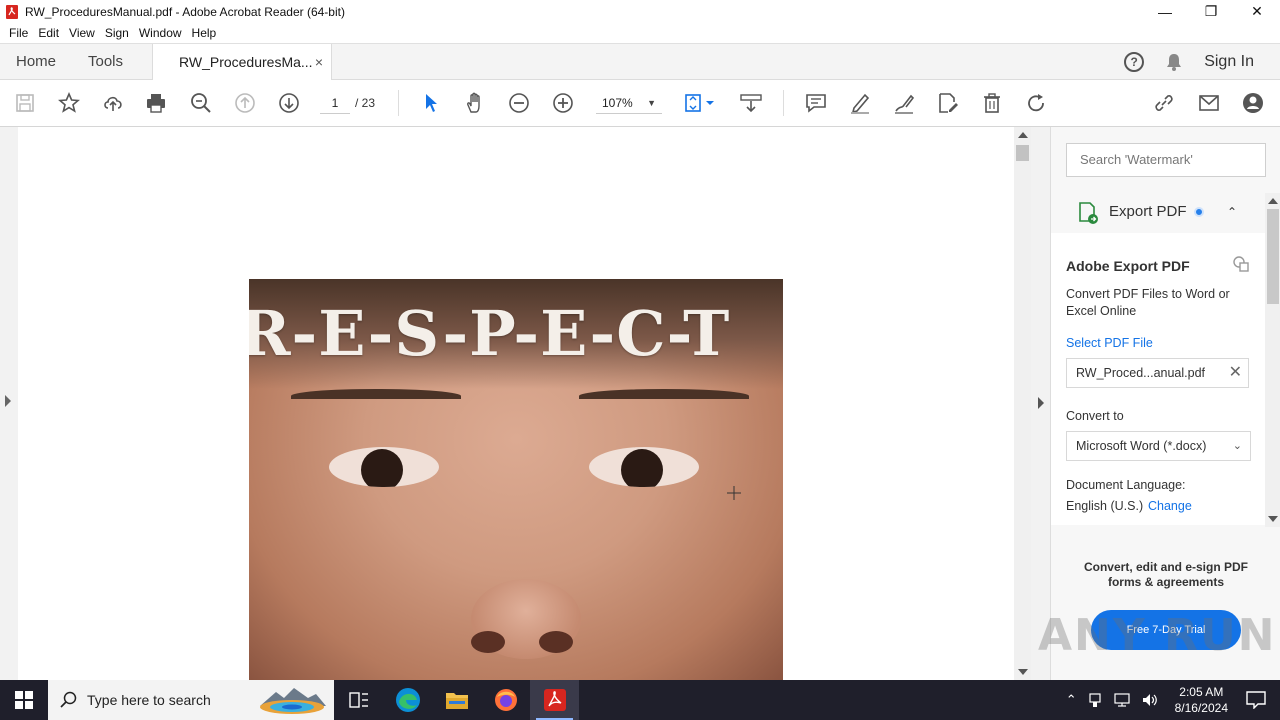 The width and height of the screenshot is (1280, 720). I want to click on zoom-value: 107%, so click(617, 103).